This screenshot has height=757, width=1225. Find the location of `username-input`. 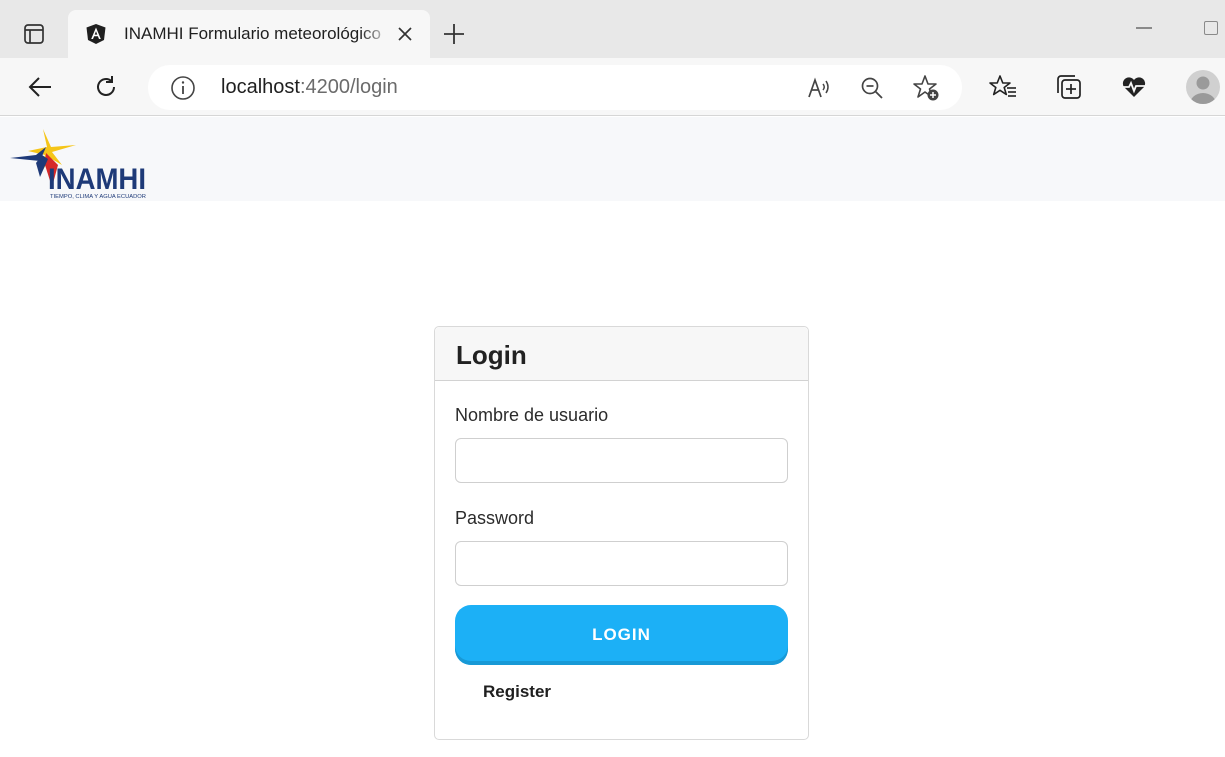

username-input is located at coordinates (621, 460).